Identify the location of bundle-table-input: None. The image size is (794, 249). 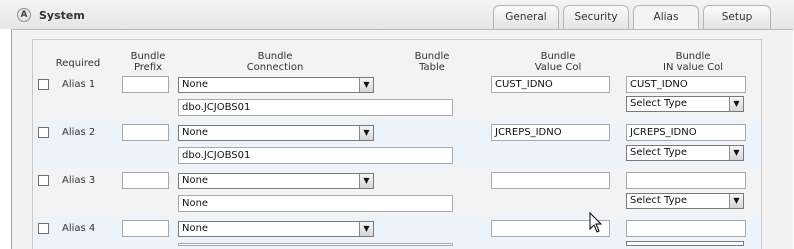
(315, 203).